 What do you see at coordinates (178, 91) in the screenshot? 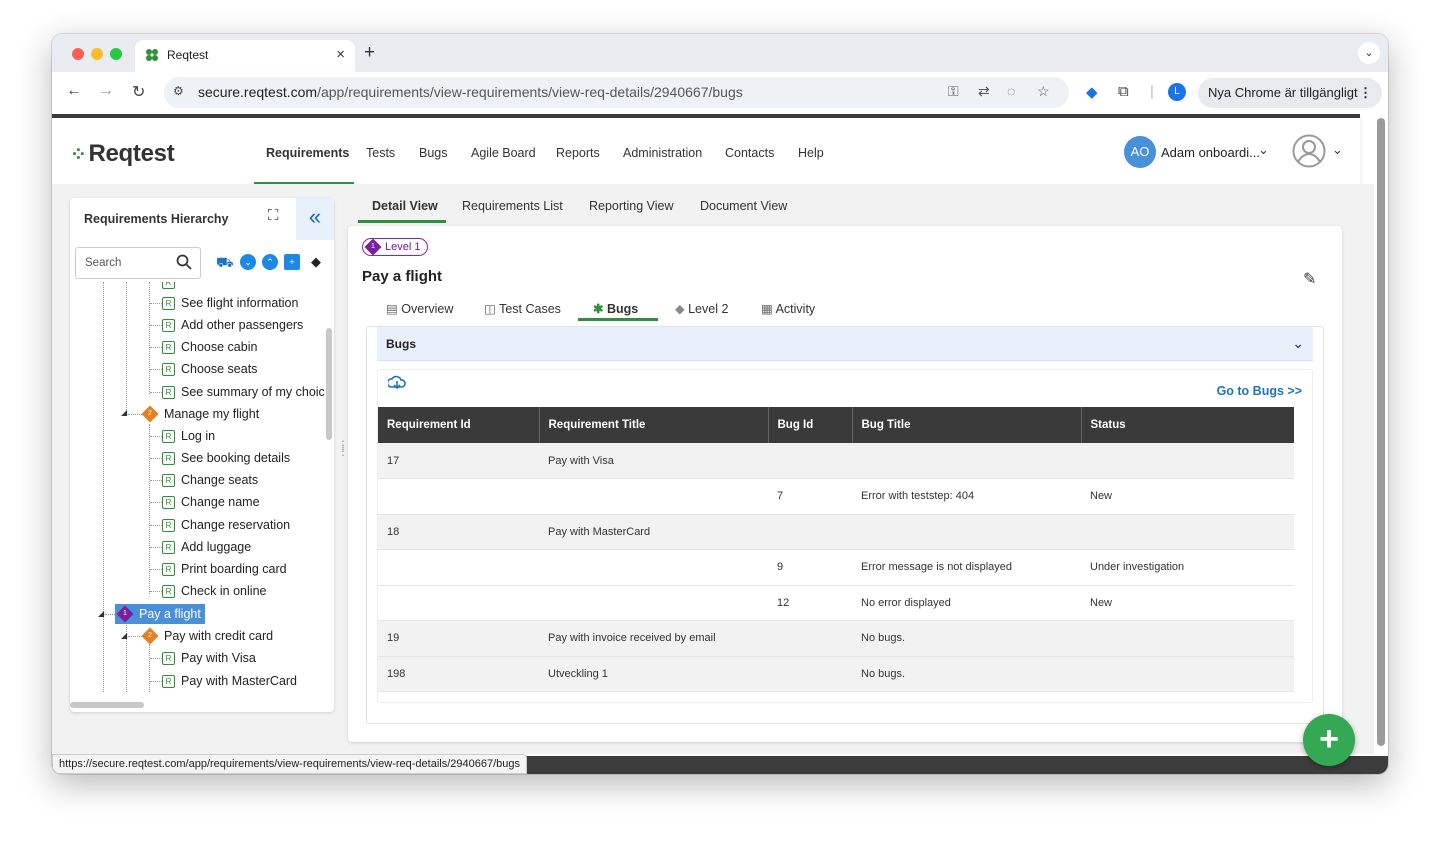
I see `site-settings-icon: ⚙` at bounding box center [178, 91].